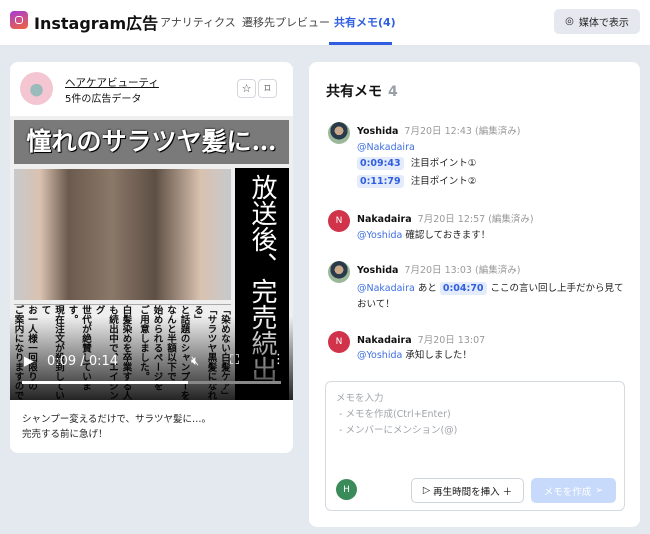 The width and height of the screenshot is (650, 534). Describe the element at coordinates (151, 382) in the screenshot. I see `video-progress-bar` at that location.